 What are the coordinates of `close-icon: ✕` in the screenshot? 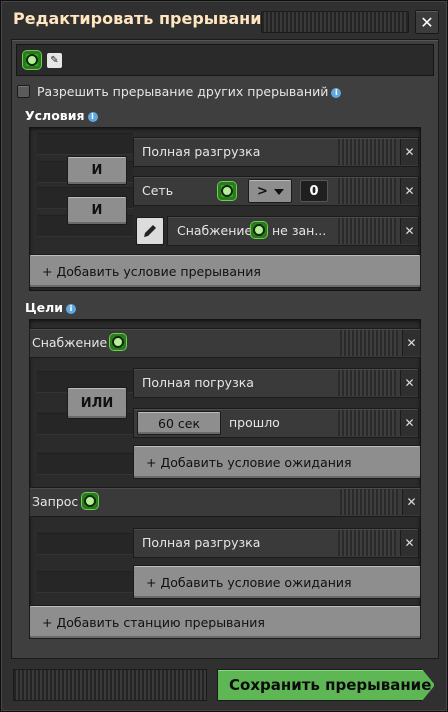 It's located at (427, 22).